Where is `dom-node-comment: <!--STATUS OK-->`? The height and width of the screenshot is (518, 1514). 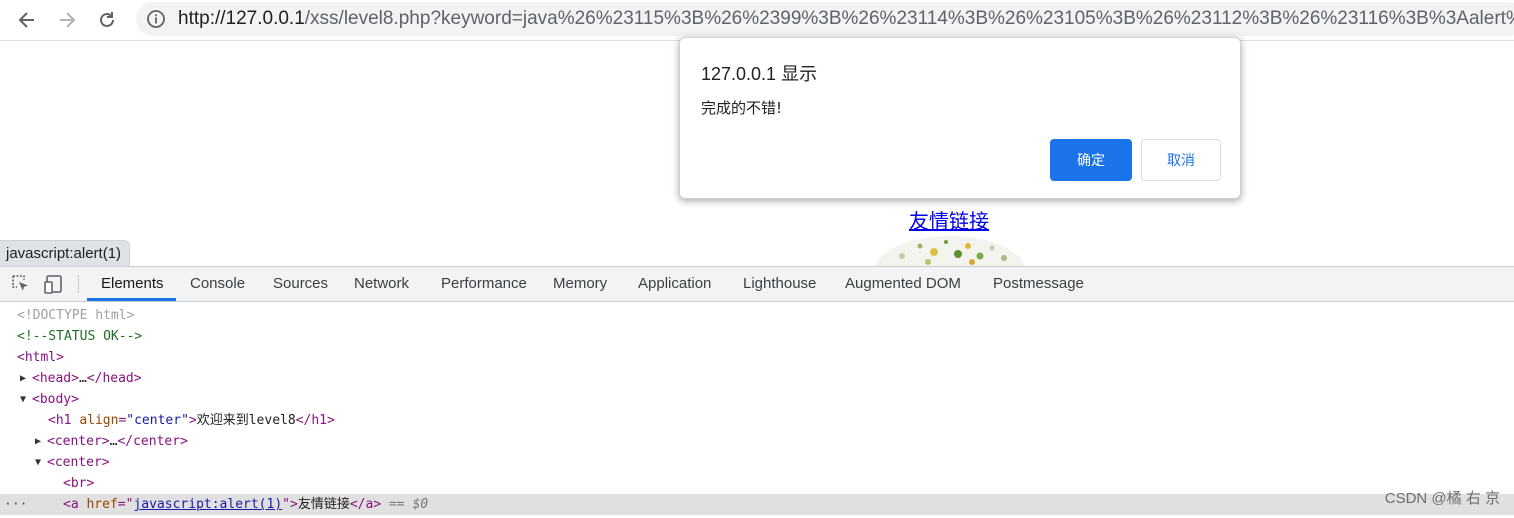
dom-node-comment: <!--STATUS OK--> is located at coordinates (757, 336).